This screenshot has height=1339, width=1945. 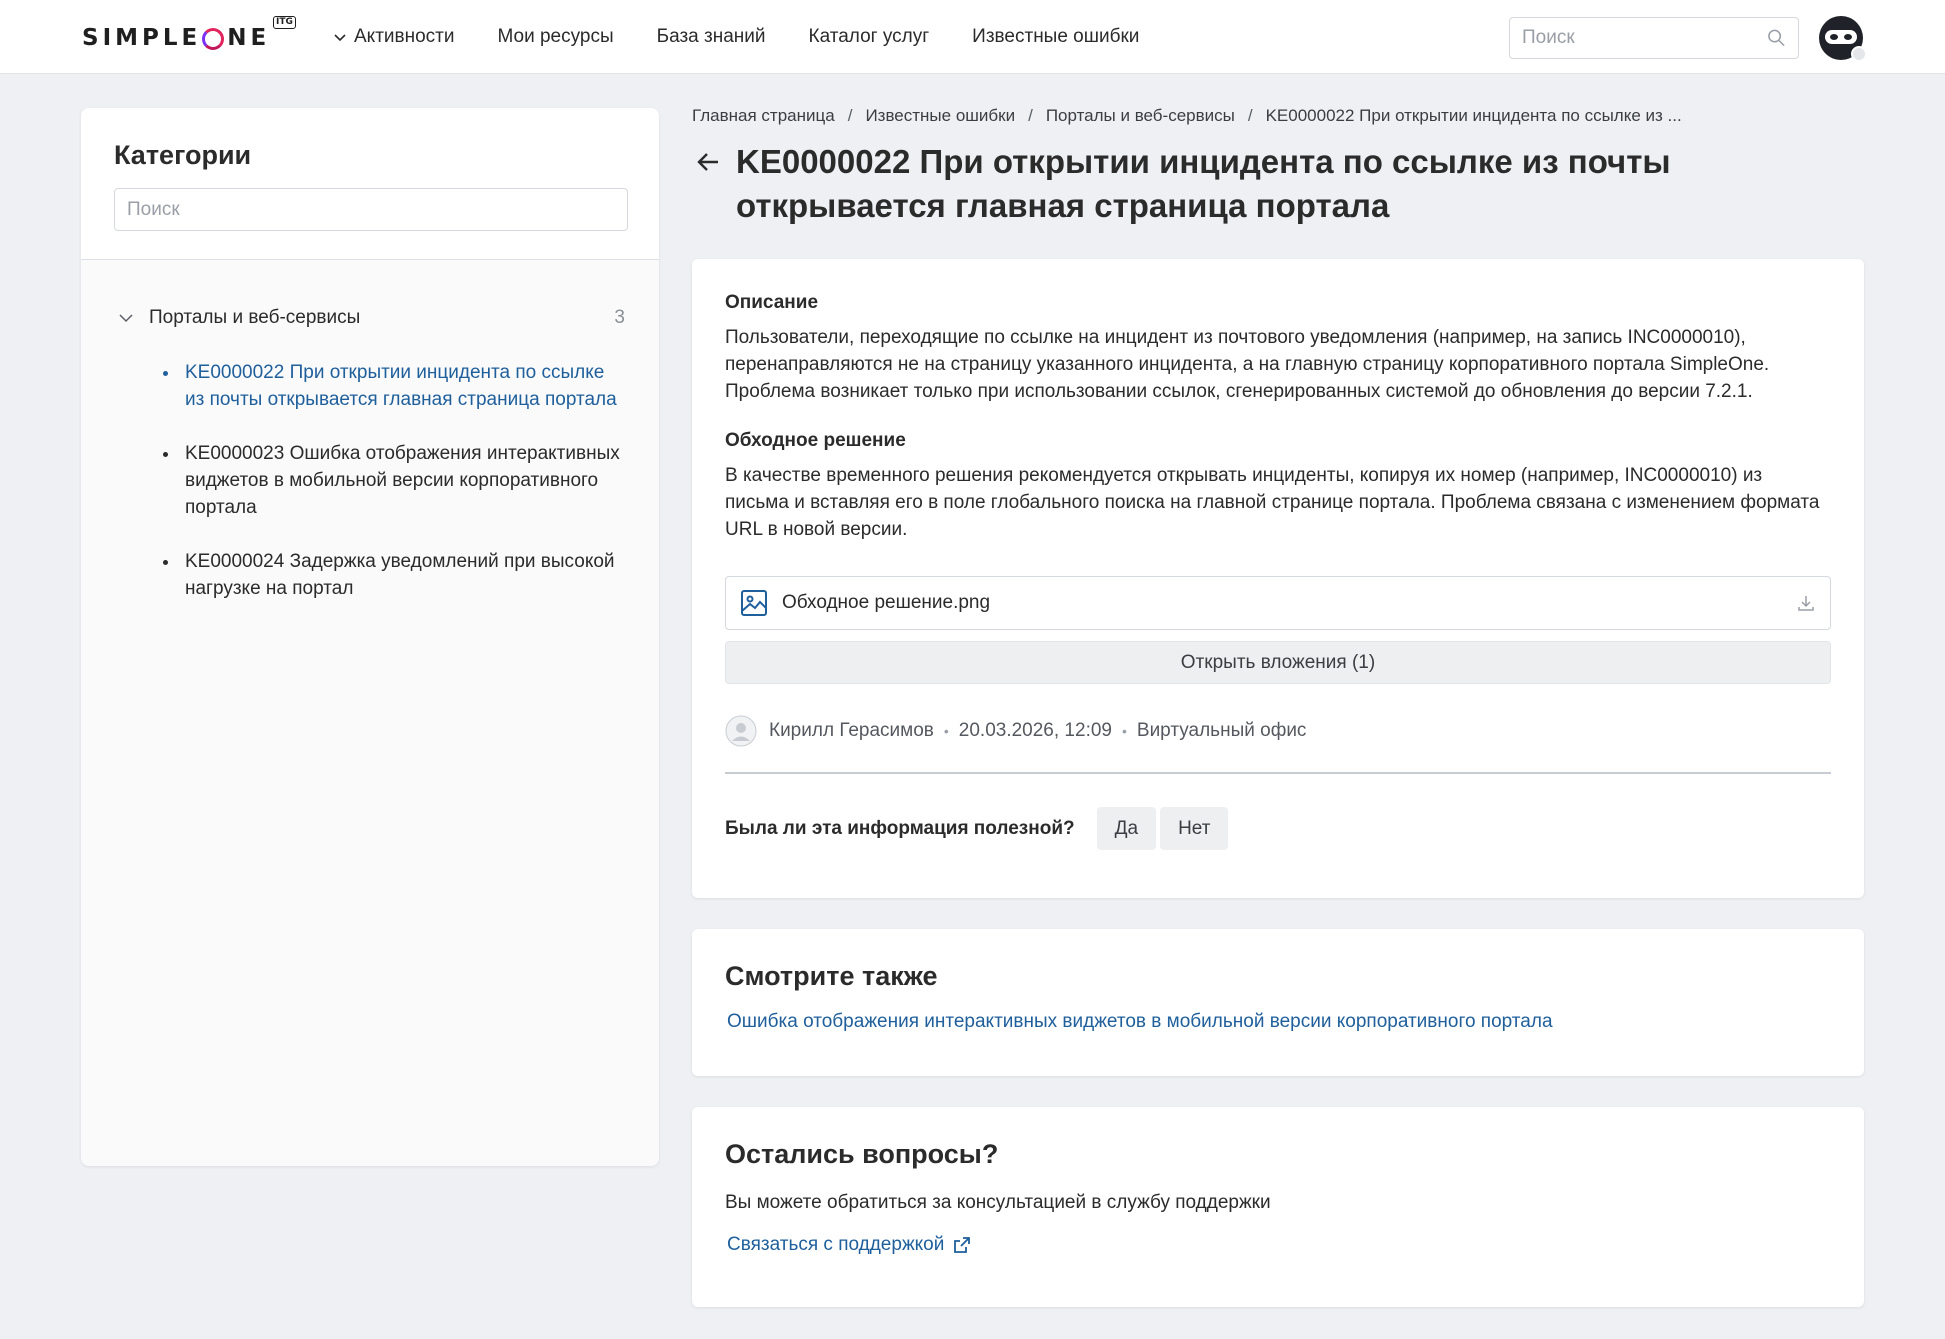 I want to click on author-name: Кирилл Герасимов, so click(x=851, y=730).